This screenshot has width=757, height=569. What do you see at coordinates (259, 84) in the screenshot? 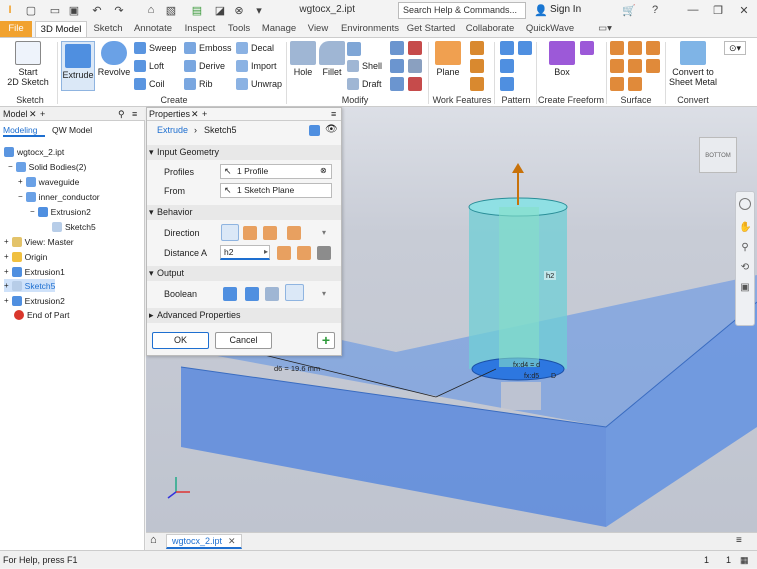
I see `unwrap-button: Unwrap` at bounding box center [259, 84].